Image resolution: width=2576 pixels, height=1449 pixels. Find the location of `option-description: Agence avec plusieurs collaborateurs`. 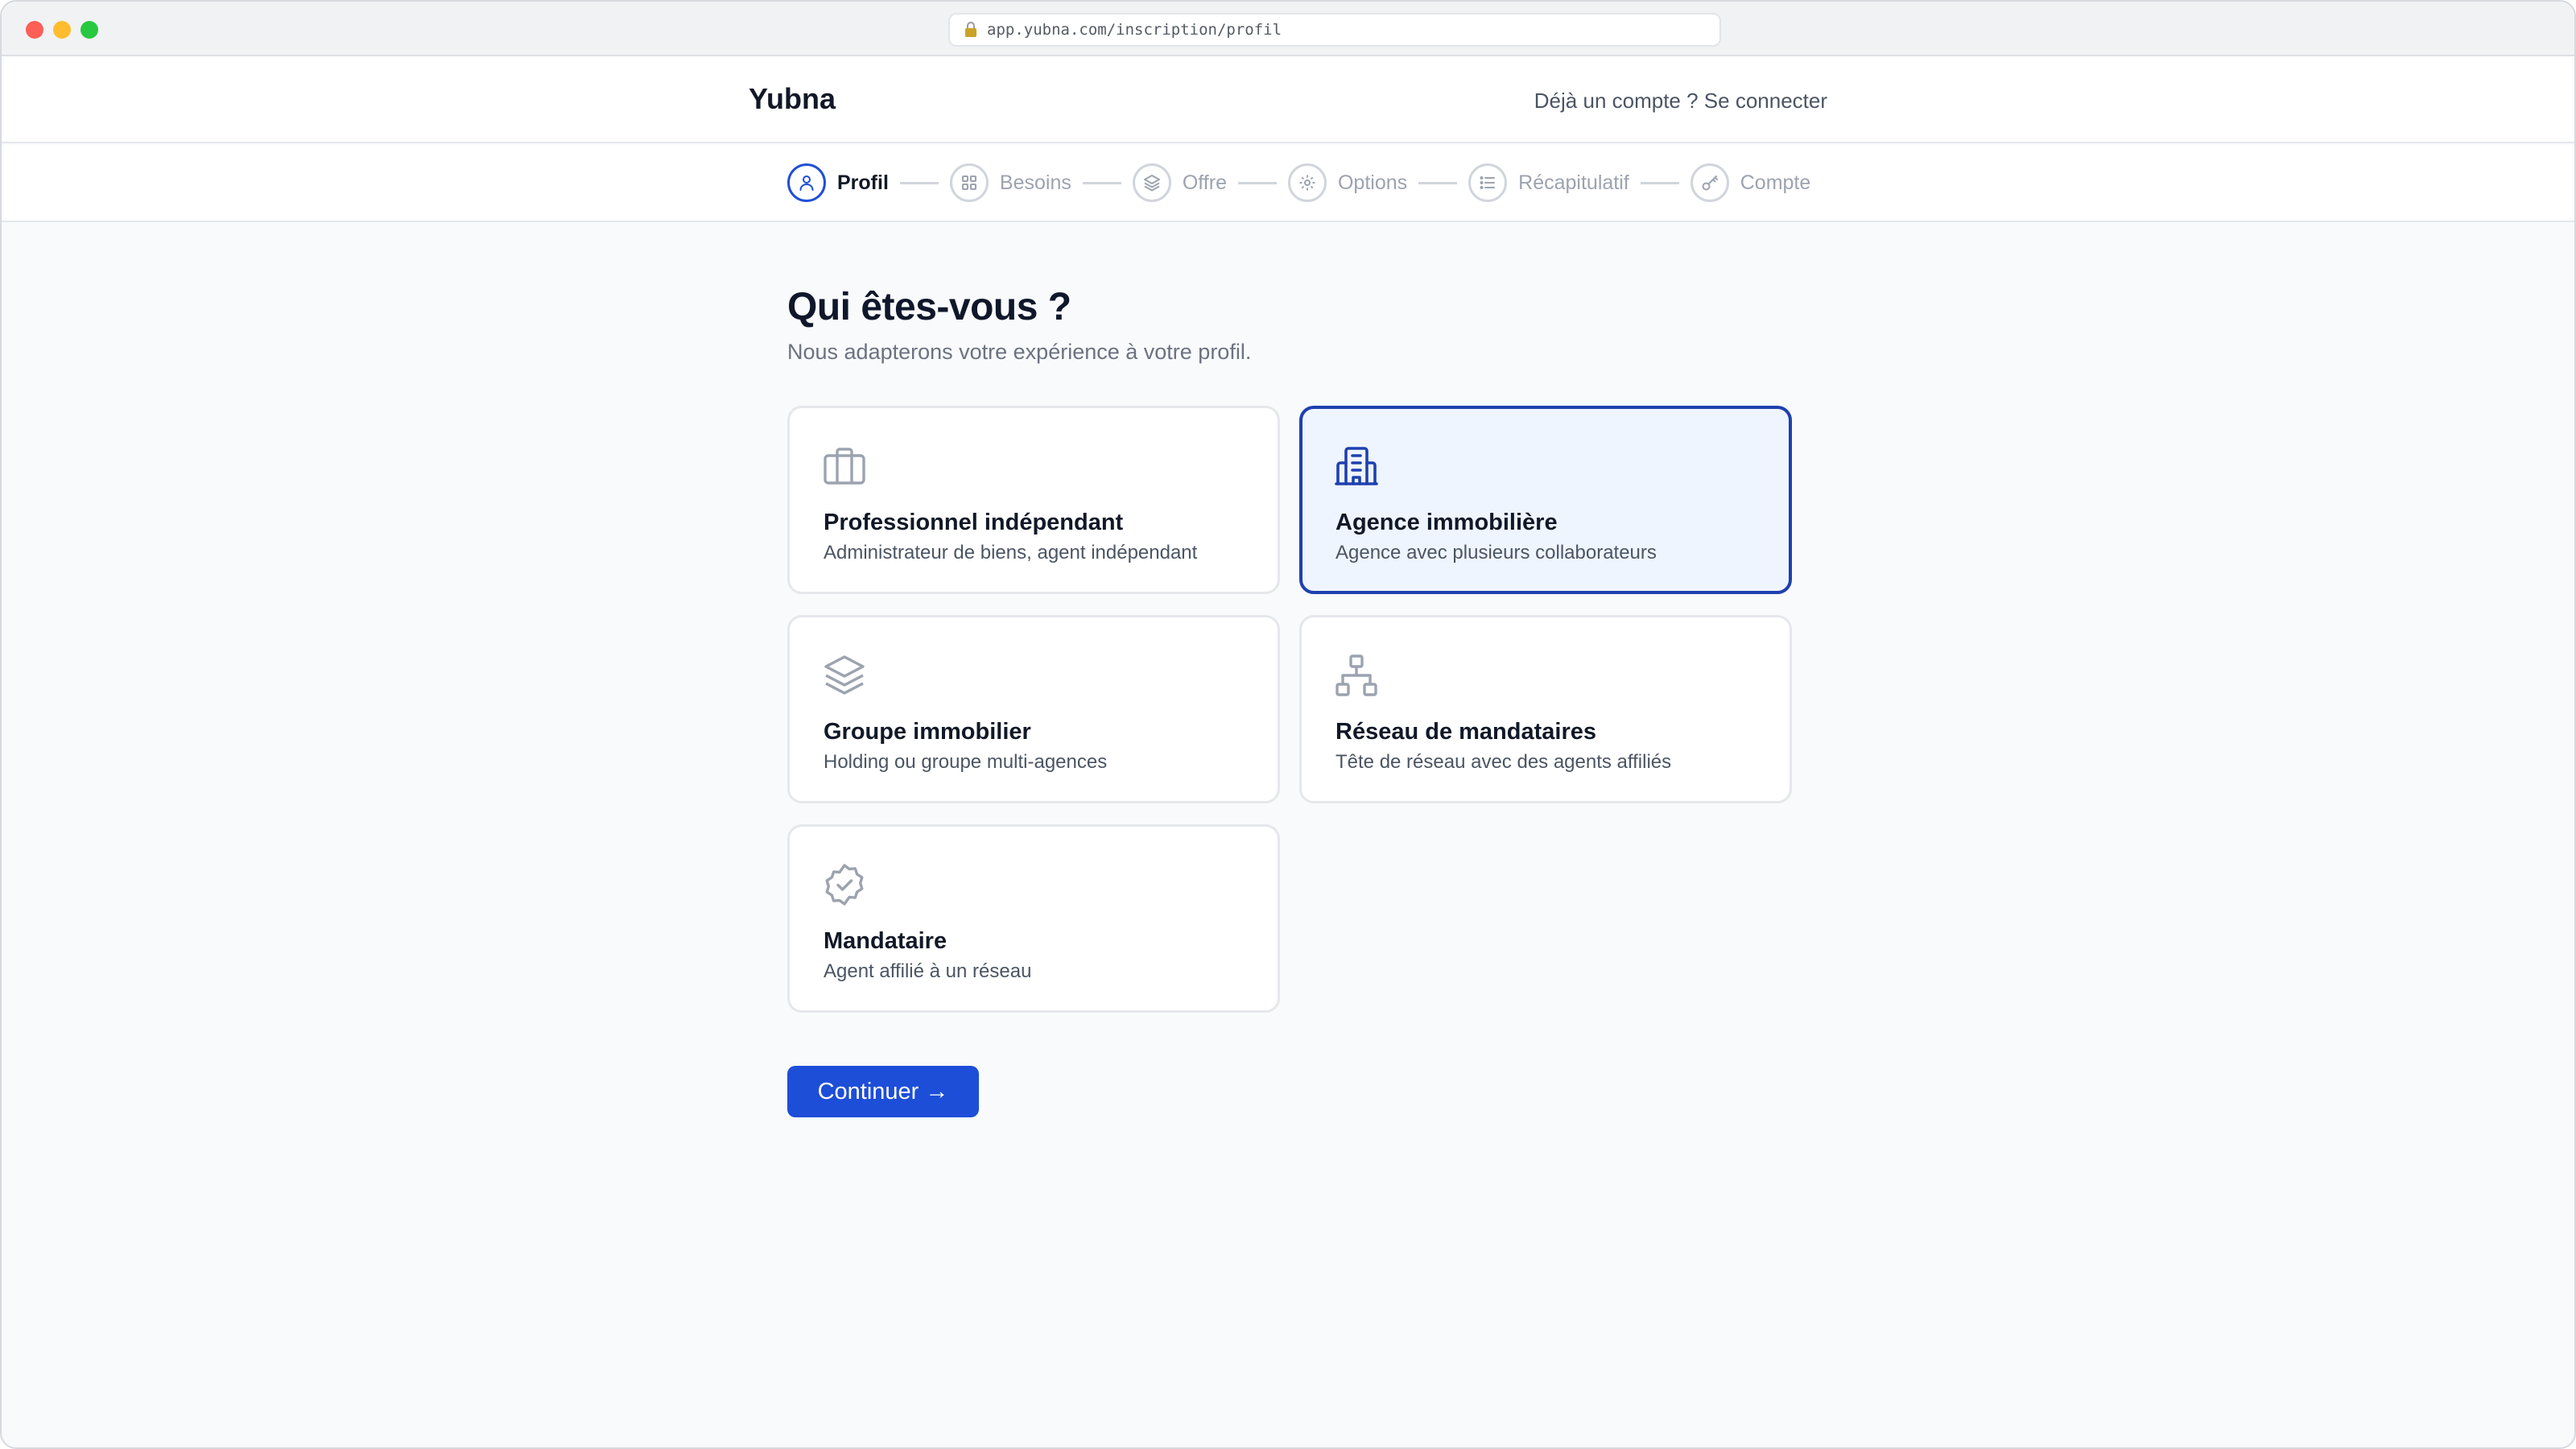

option-description: Agence avec plusieurs collaborateurs is located at coordinates (1496, 553).